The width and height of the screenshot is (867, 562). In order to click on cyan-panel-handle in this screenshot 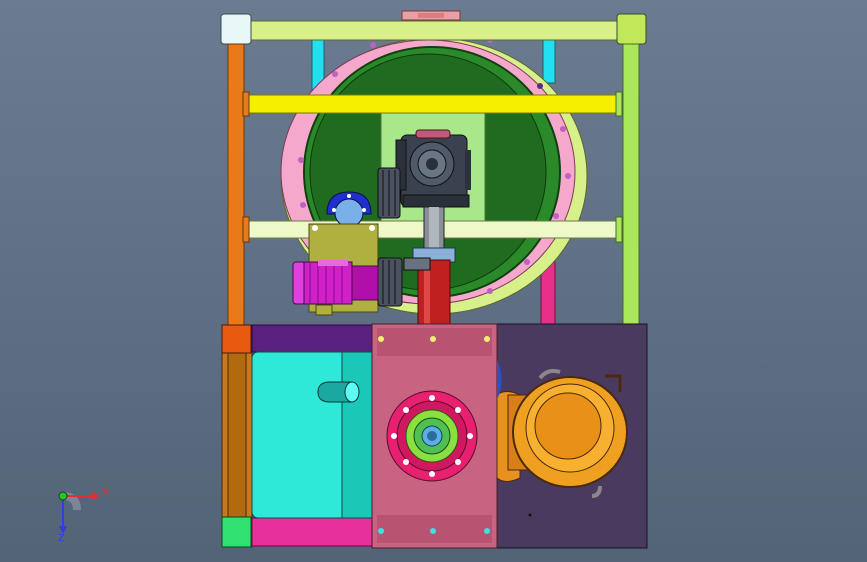, I will do `click(338, 392)`.